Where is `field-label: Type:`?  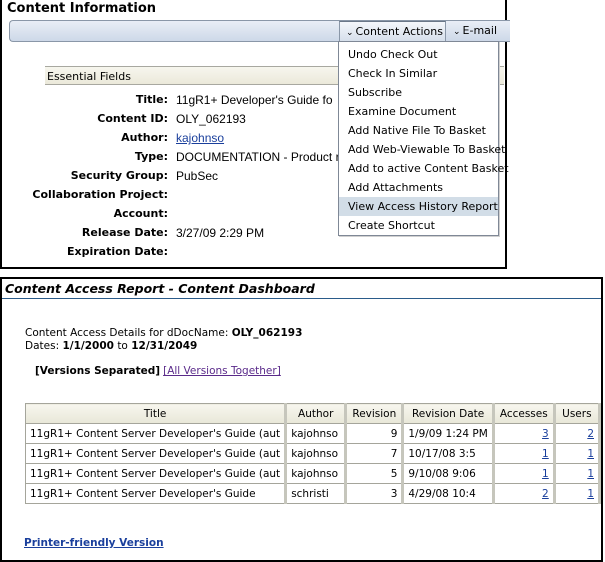 field-label: Type: is located at coordinates (151, 156).